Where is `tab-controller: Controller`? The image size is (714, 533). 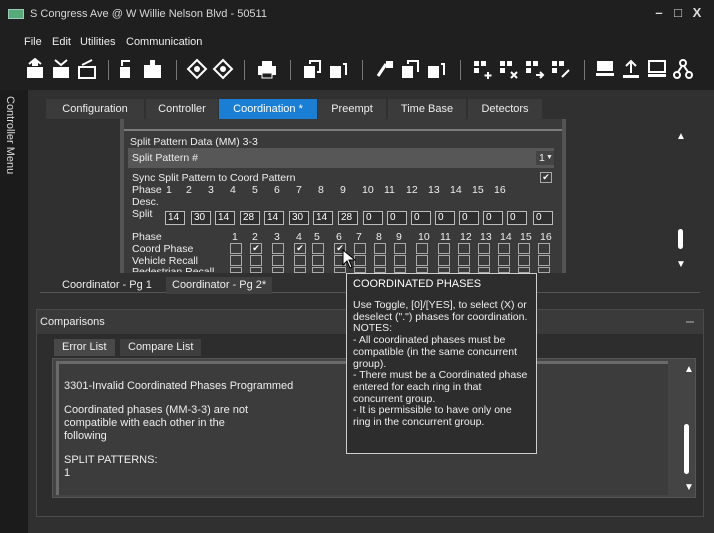
tab-controller: Controller is located at coordinates (182, 109).